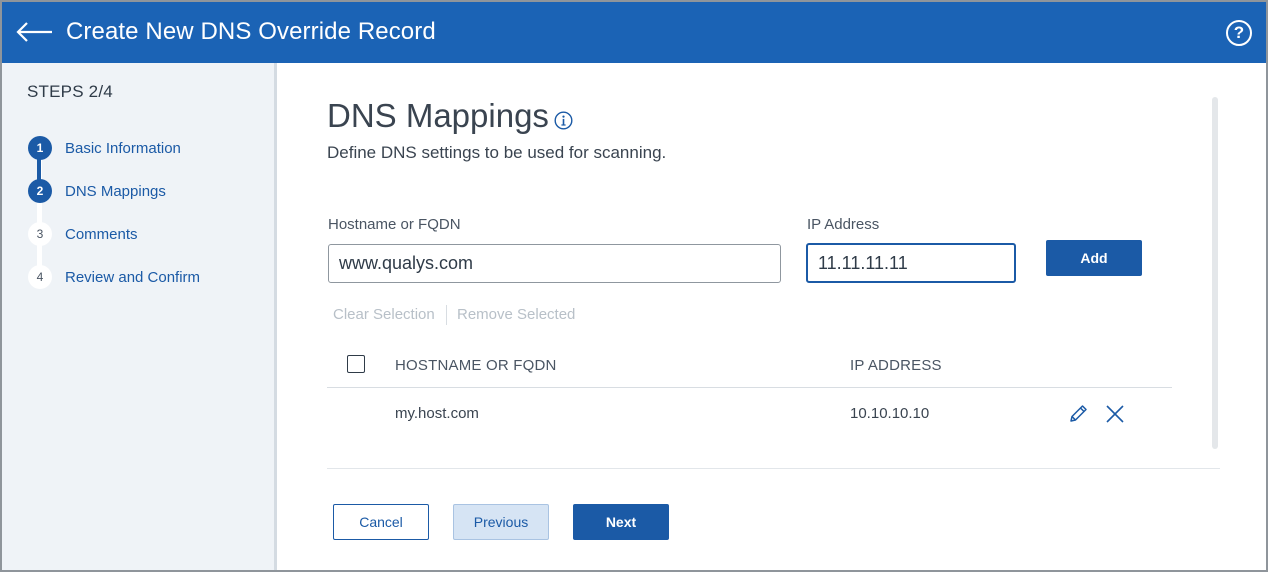 The image size is (1268, 572). What do you see at coordinates (896, 365) in the screenshot?
I see `column-header-ip-address: IP ADDRESS` at bounding box center [896, 365].